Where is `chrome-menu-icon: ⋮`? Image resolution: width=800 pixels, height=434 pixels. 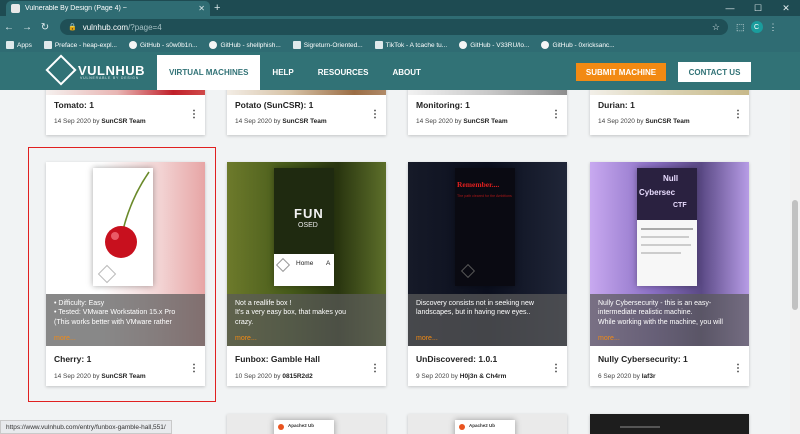
chrome-menu-icon: ⋮ is located at coordinates (773, 27).